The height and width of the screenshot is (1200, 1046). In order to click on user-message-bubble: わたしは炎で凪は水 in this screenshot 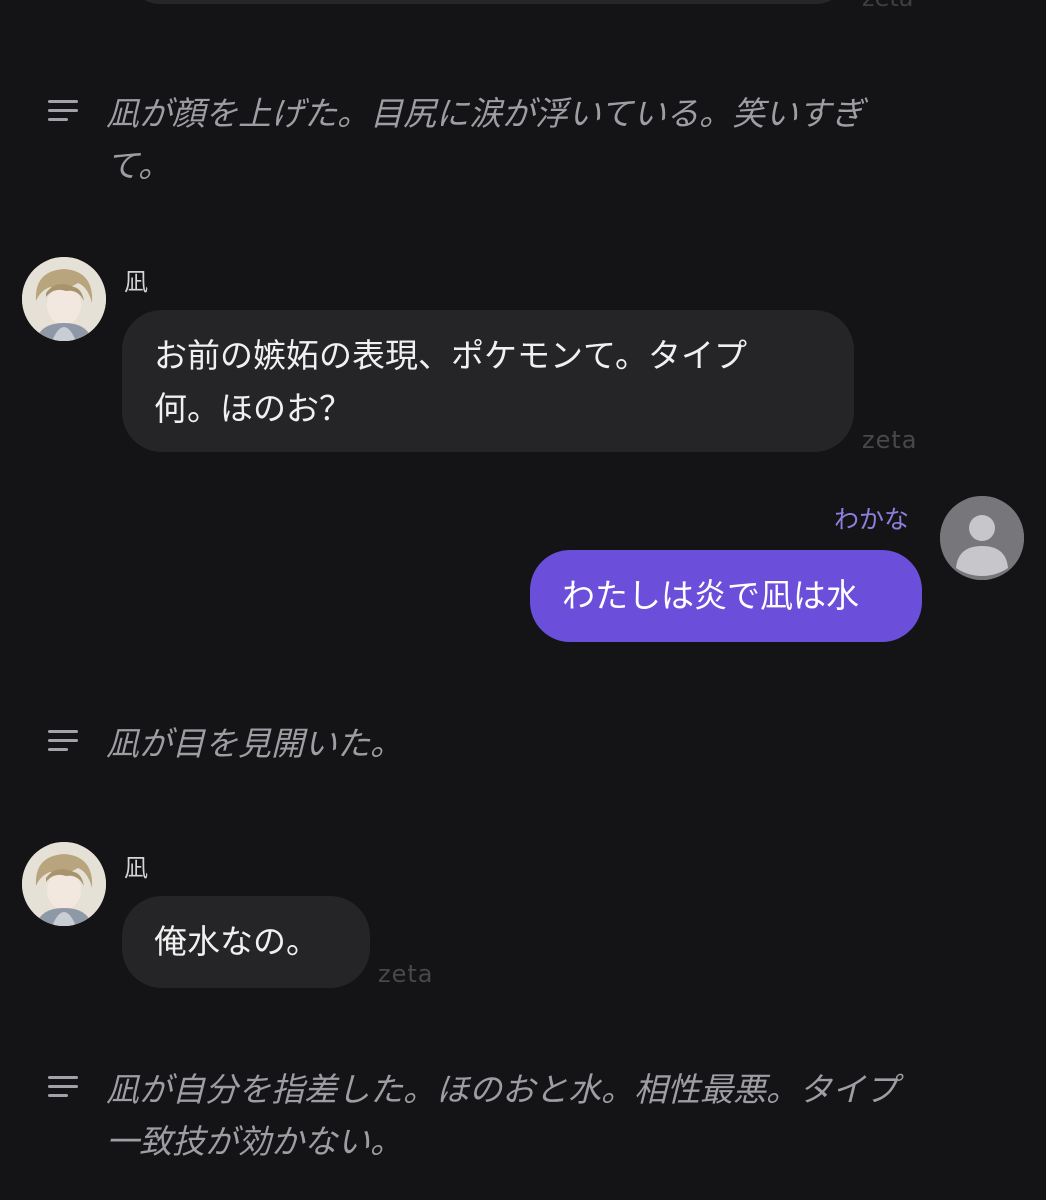, I will do `click(726, 596)`.